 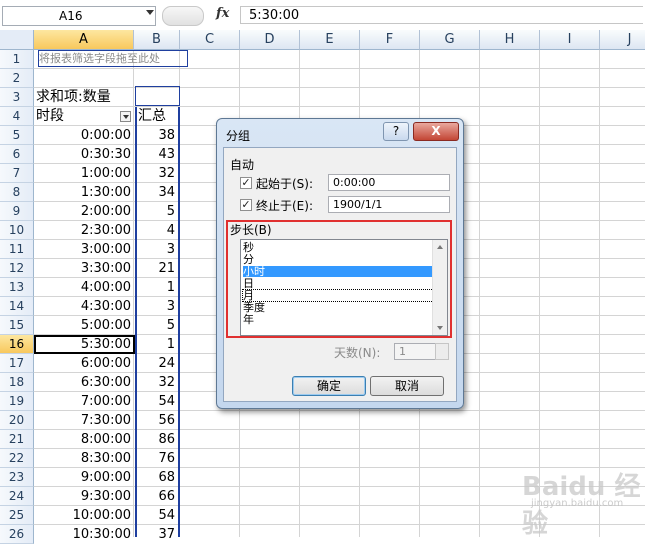 What do you see at coordinates (156, 439) in the screenshot?
I see `pivot-total-cell: 86` at bounding box center [156, 439].